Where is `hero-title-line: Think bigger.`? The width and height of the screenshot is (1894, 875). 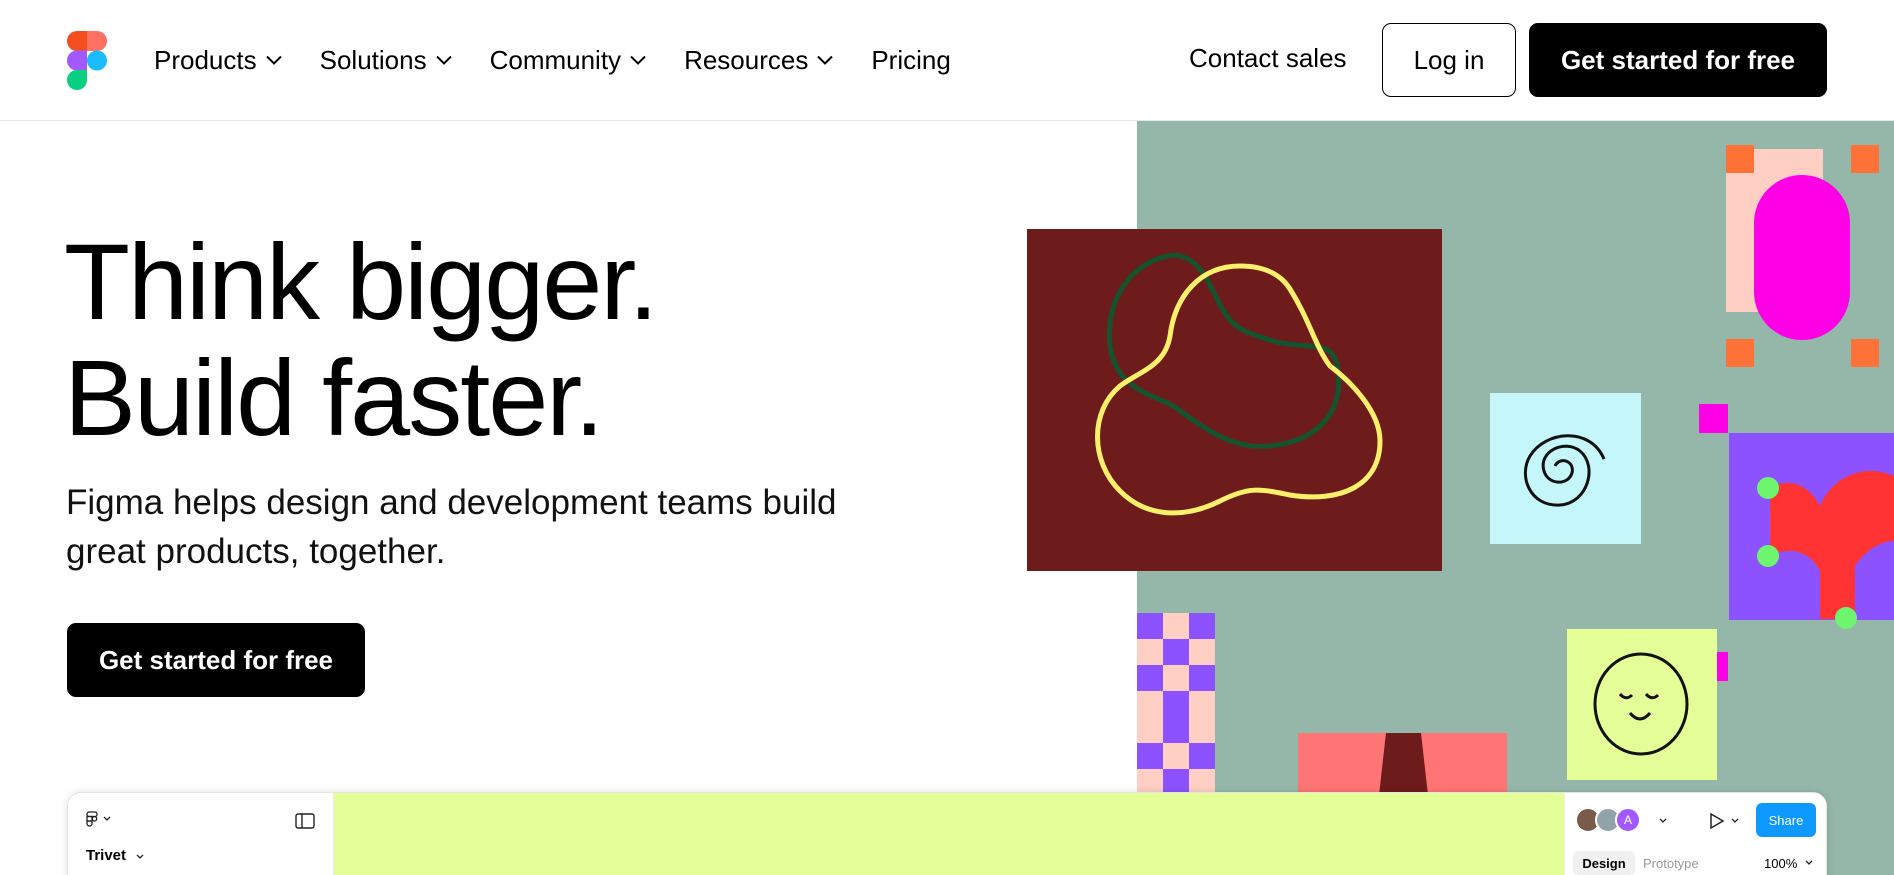
hero-title-line: Think bigger. is located at coordinates (361, 281).